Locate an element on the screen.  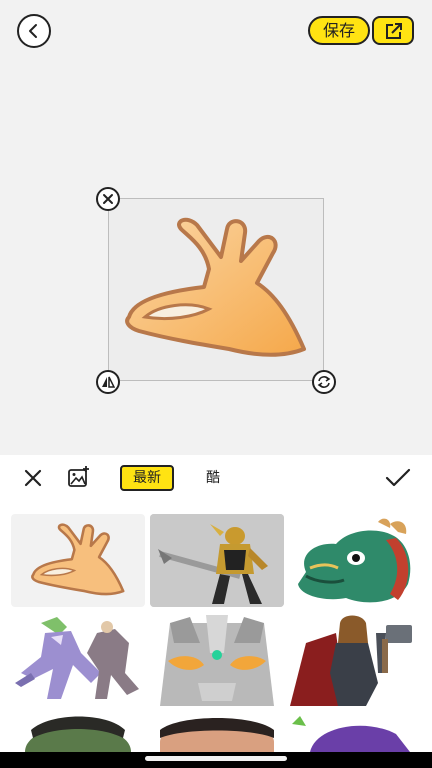
flip-icon is located at coordinates (108, 382).